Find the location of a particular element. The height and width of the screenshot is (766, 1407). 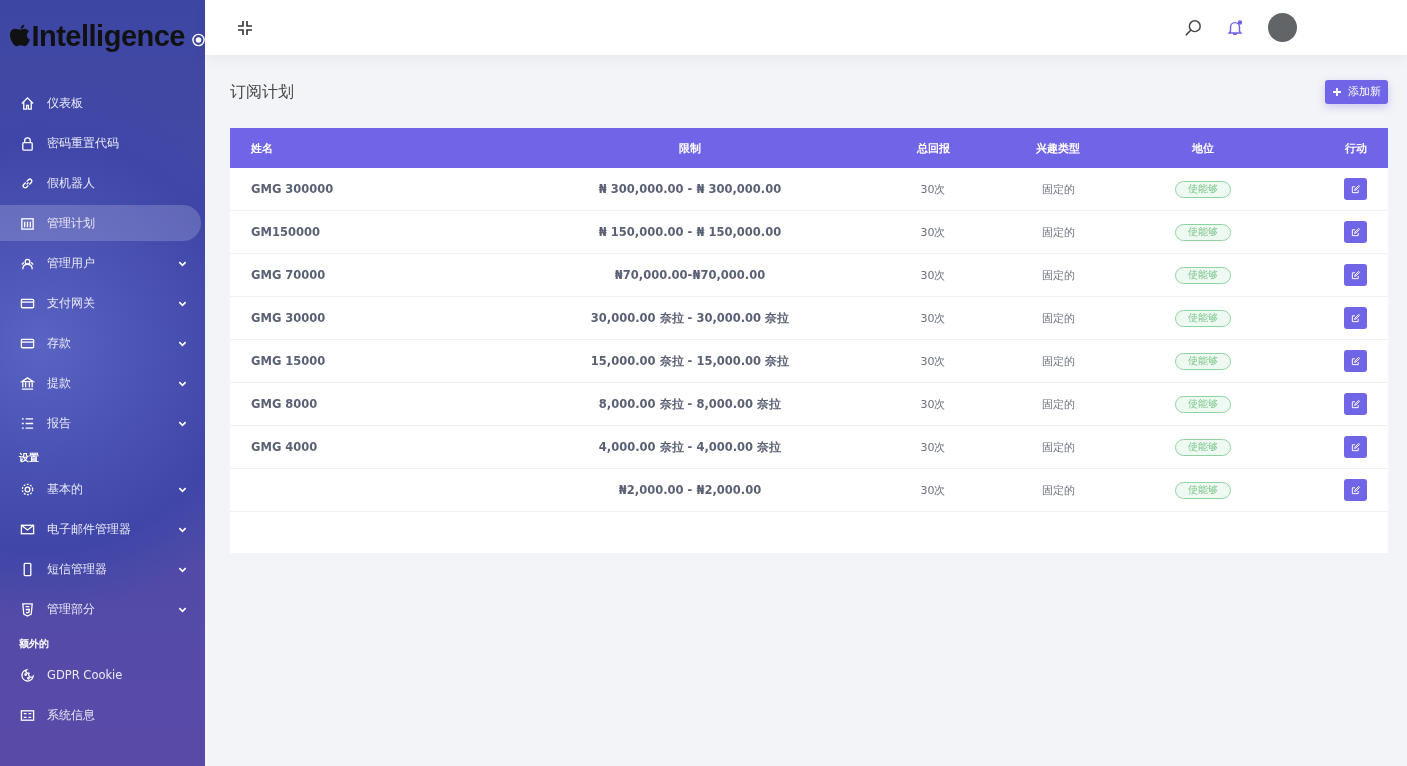

limit-range: ₦70,000.00-₦70,000.00 is located at coordinates (690, 275).